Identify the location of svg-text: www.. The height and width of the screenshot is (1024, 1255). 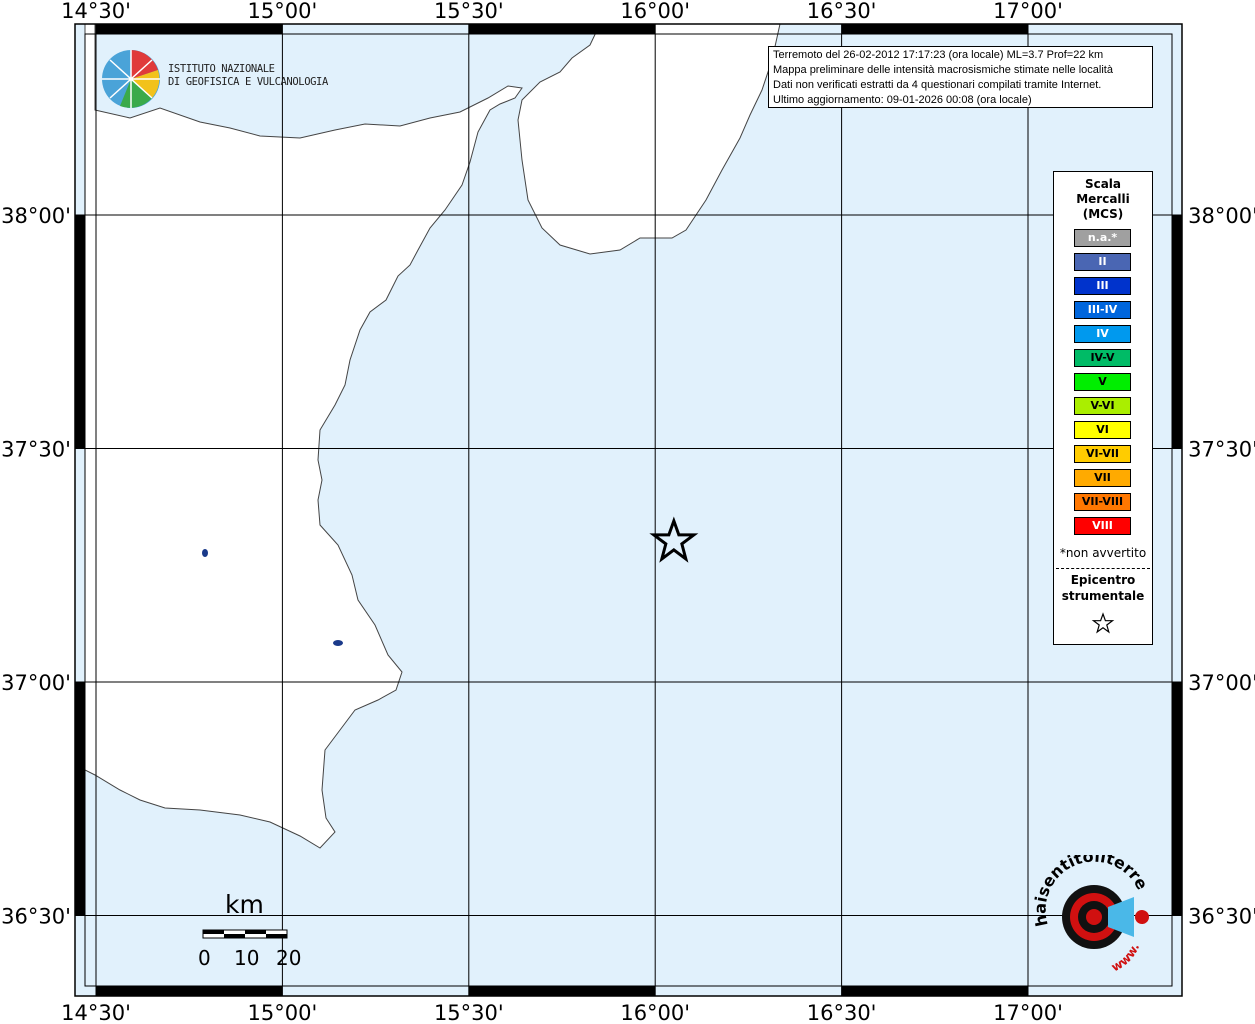
(1125, 957).